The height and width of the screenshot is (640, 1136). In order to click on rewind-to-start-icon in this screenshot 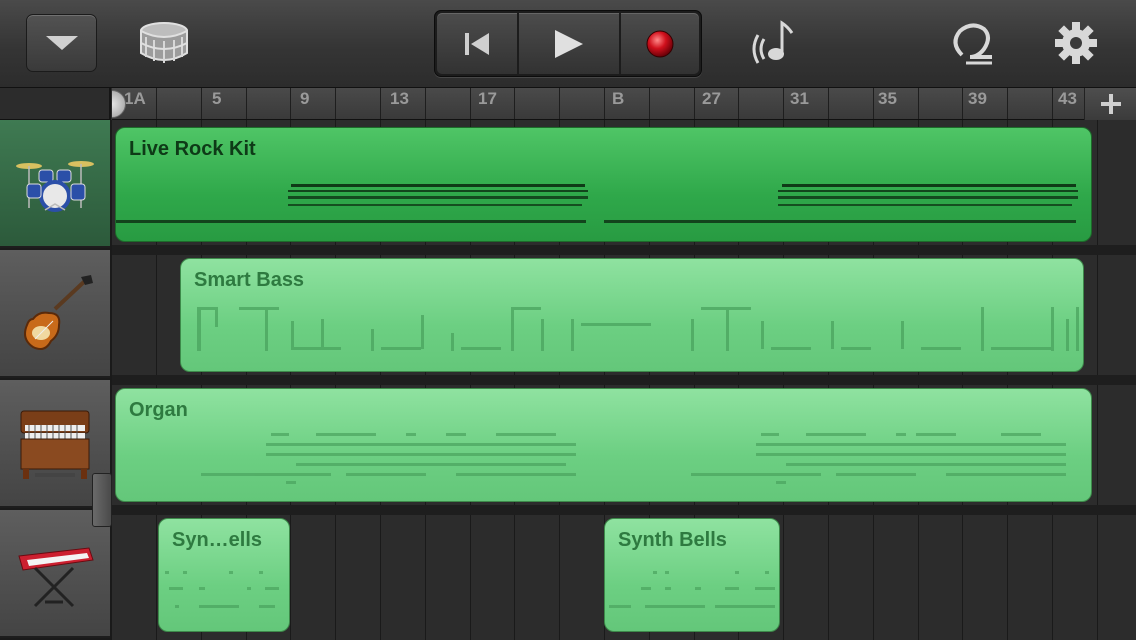, I will do `click(477, 43)`.